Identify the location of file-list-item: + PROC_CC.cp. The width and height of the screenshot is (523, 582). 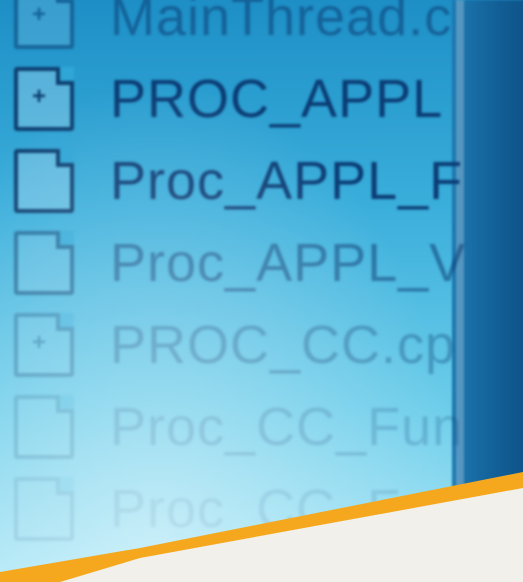
(235, 345).